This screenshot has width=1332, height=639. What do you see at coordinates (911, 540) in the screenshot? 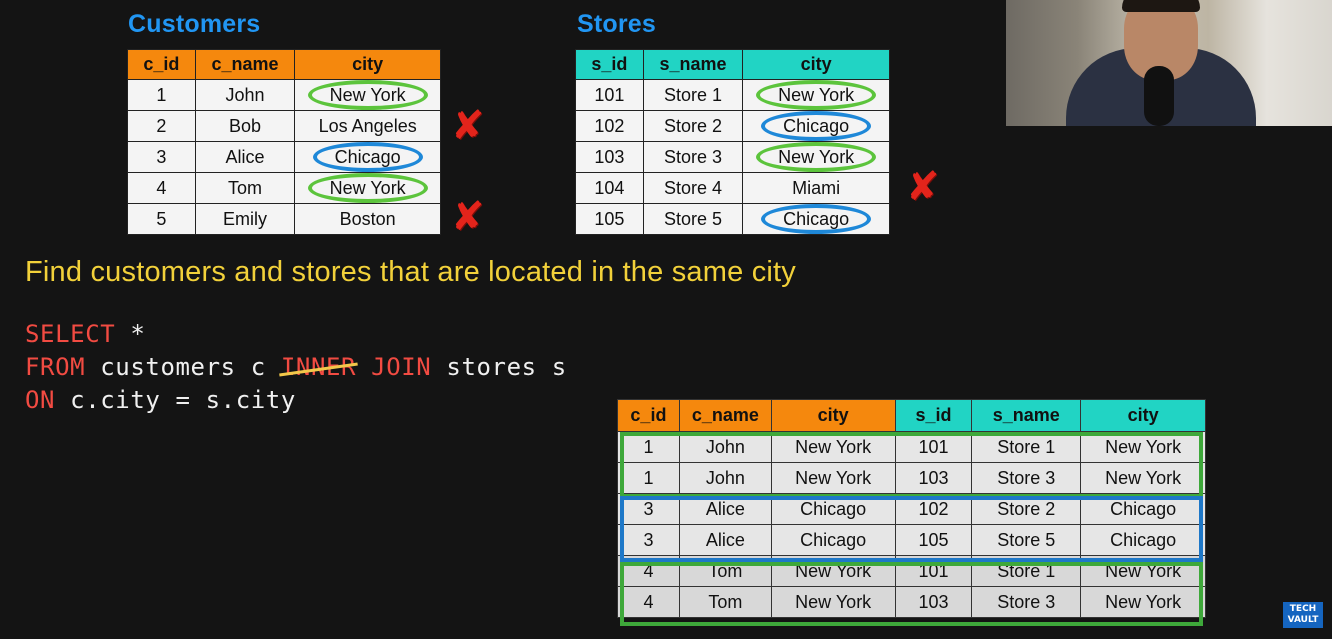
I see `result-row: 3 Alice Chicago 105 Store 5 Chicago` at bounding box center [911, 540].